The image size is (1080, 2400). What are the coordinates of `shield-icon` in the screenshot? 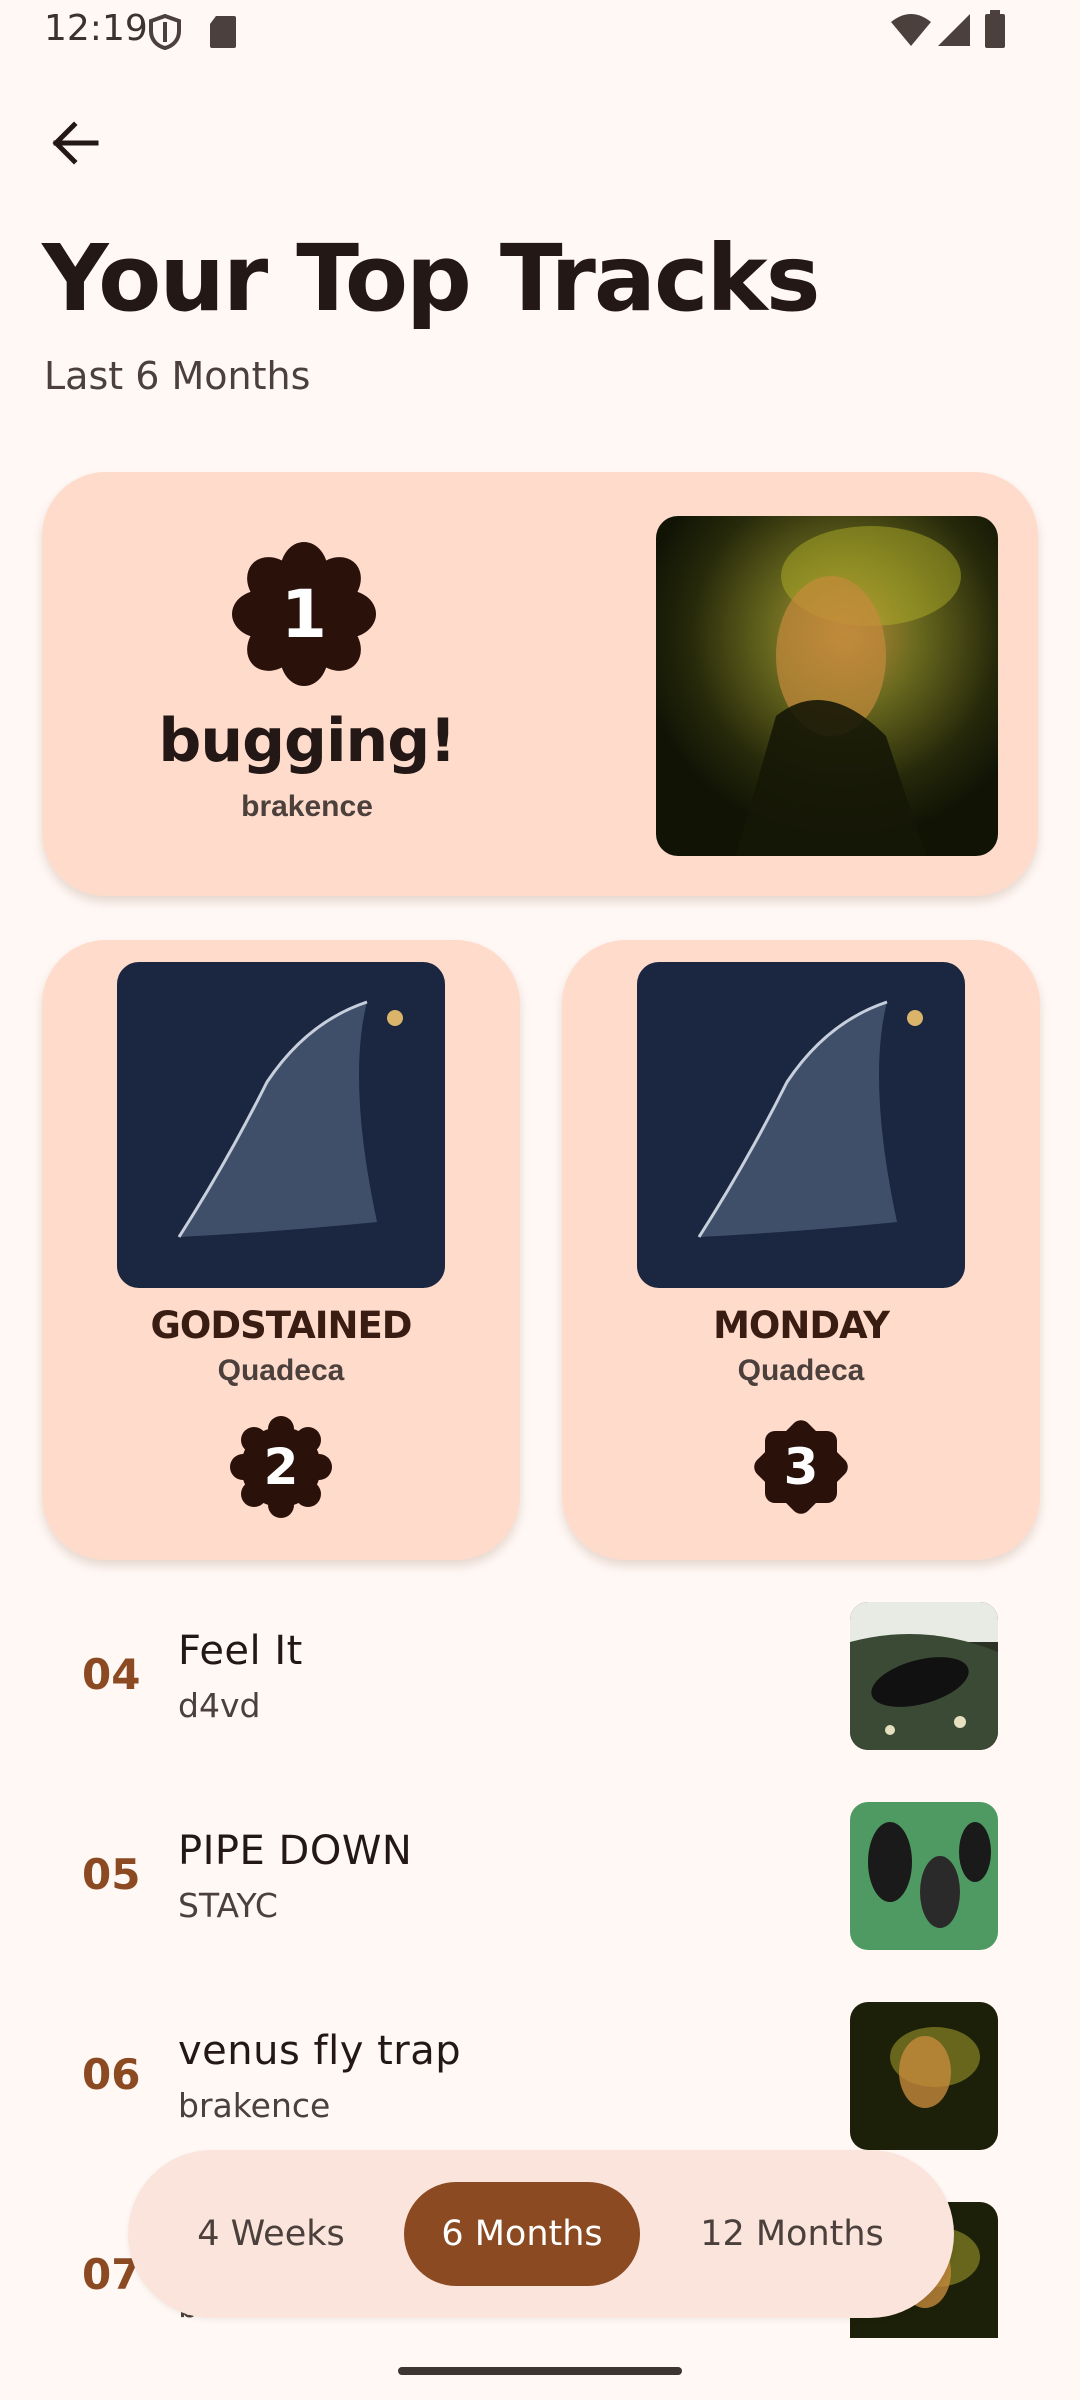 It's located at (165, 32).